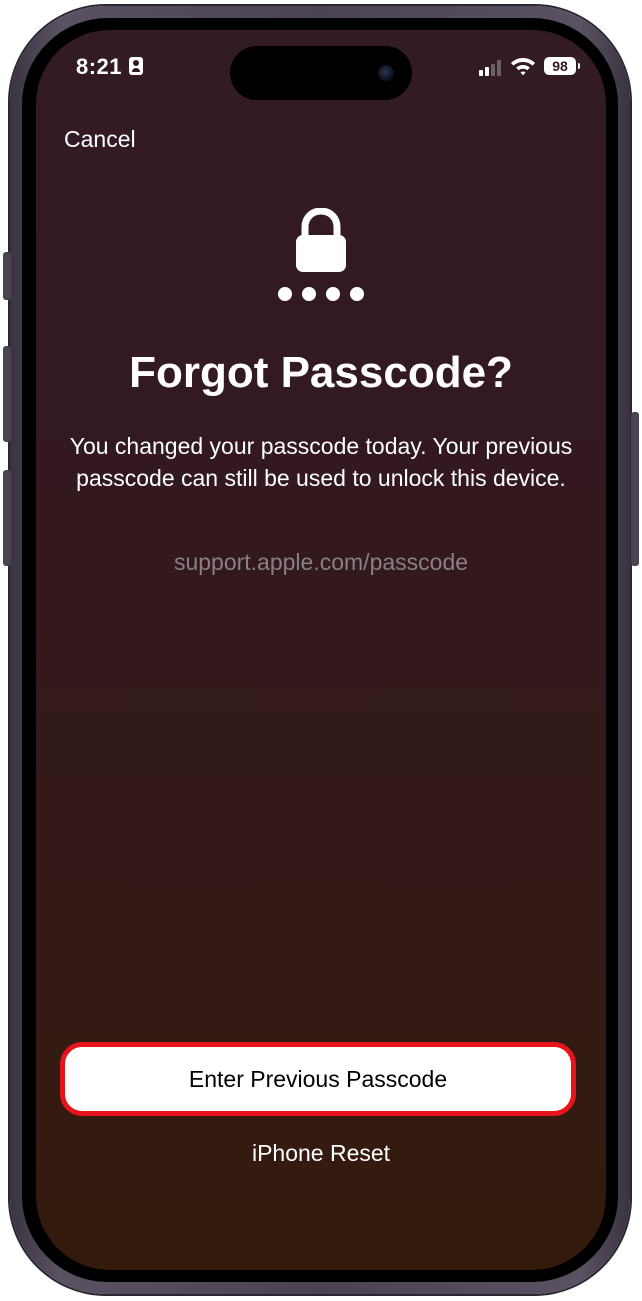  I want to click on wifi-icon, so click(523, 67).